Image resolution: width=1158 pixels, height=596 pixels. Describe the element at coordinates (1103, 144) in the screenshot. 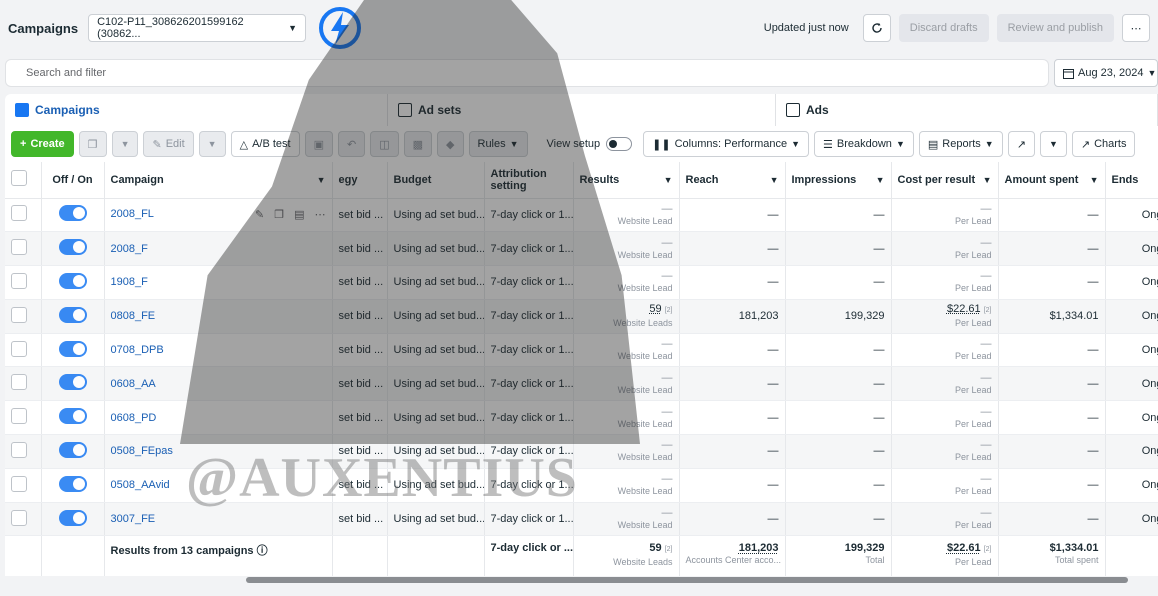

I see `charts-button: ↗ Charts` at that location.